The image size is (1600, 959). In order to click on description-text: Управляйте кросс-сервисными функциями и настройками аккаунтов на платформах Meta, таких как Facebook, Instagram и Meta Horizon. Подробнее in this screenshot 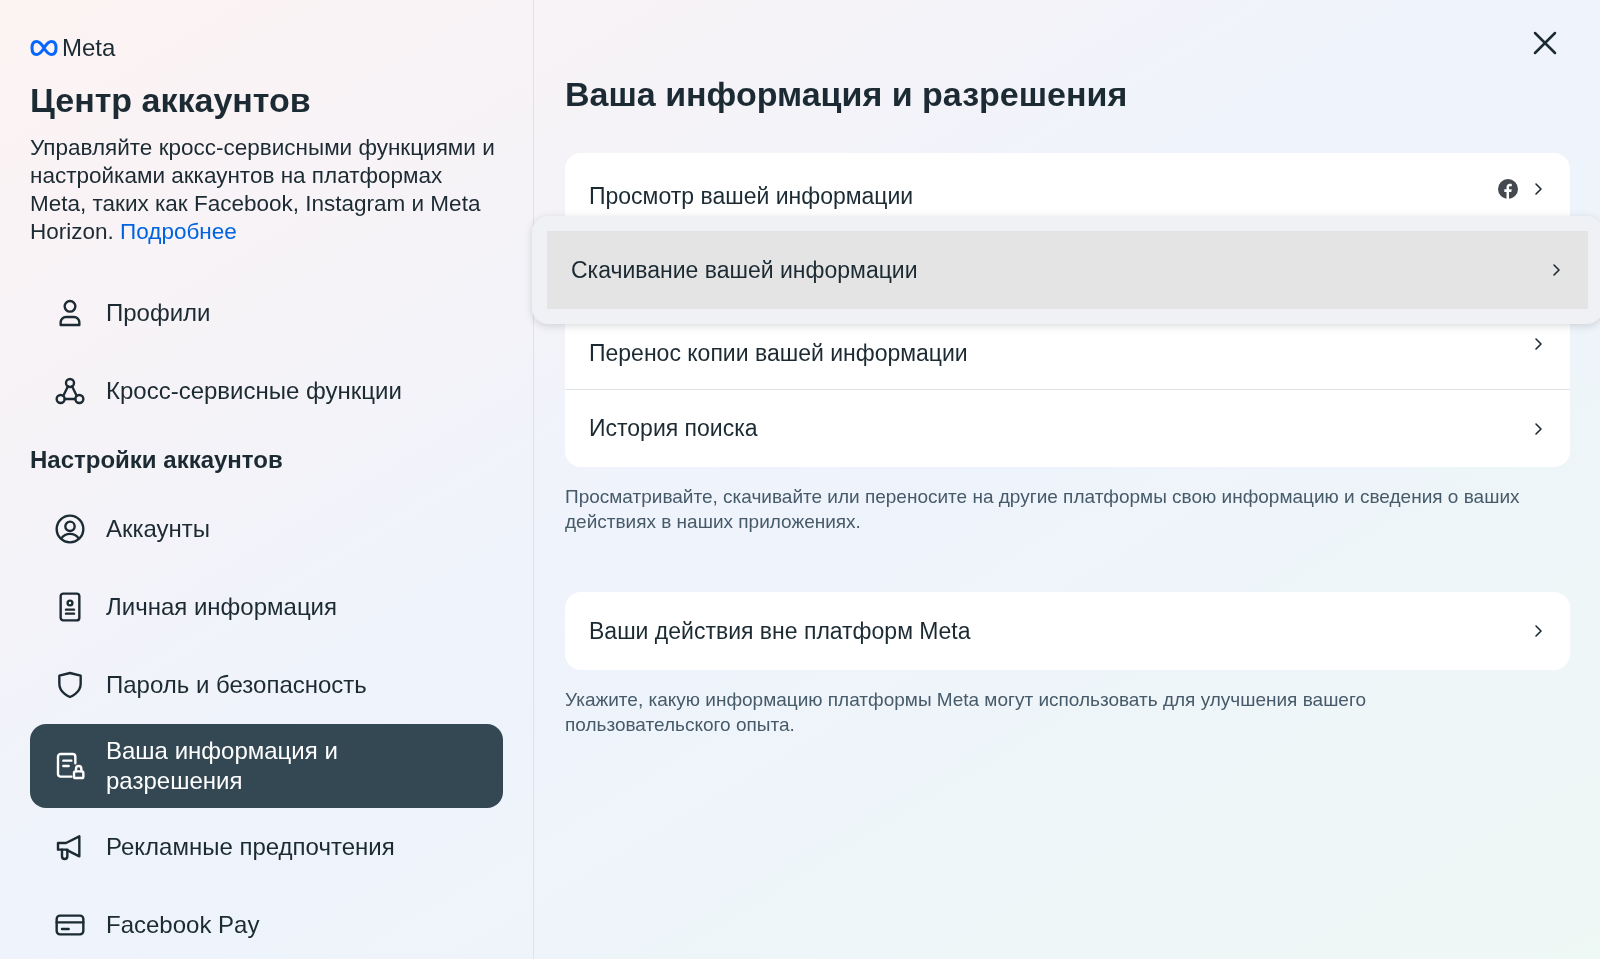, I will do `click(263, 190)`.